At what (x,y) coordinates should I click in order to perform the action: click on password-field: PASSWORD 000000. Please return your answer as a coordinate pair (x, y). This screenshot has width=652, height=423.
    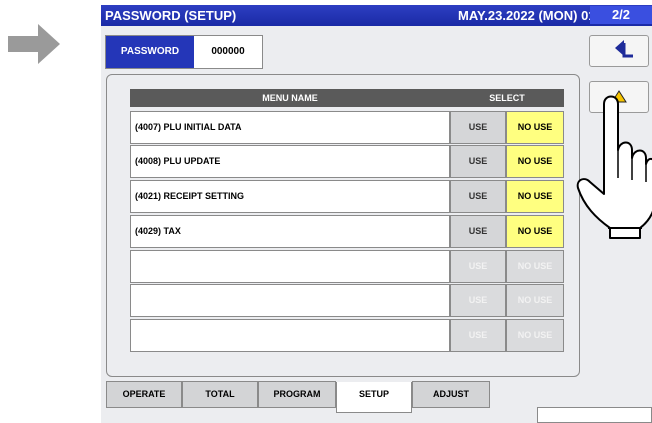
    Looking at the image, I should click on (184, 52).